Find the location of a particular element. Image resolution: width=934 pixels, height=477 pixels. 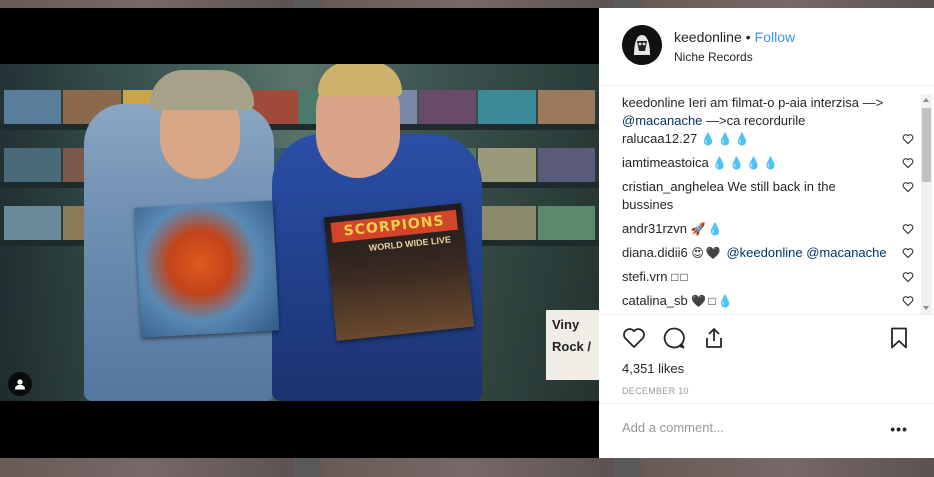

save-button is located at coordinates (899, 338).